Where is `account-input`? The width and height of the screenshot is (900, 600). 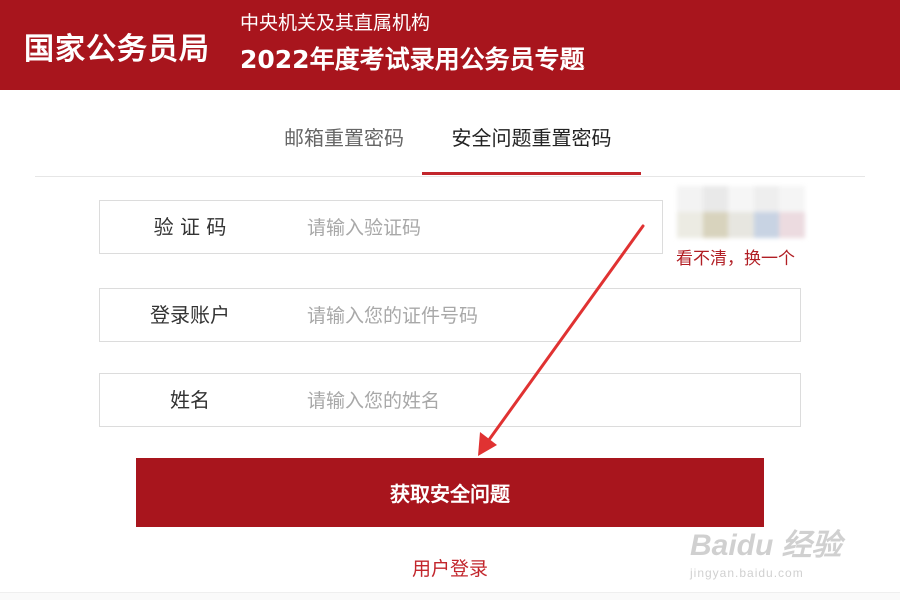 account-input is located at coordinates (537, 316).